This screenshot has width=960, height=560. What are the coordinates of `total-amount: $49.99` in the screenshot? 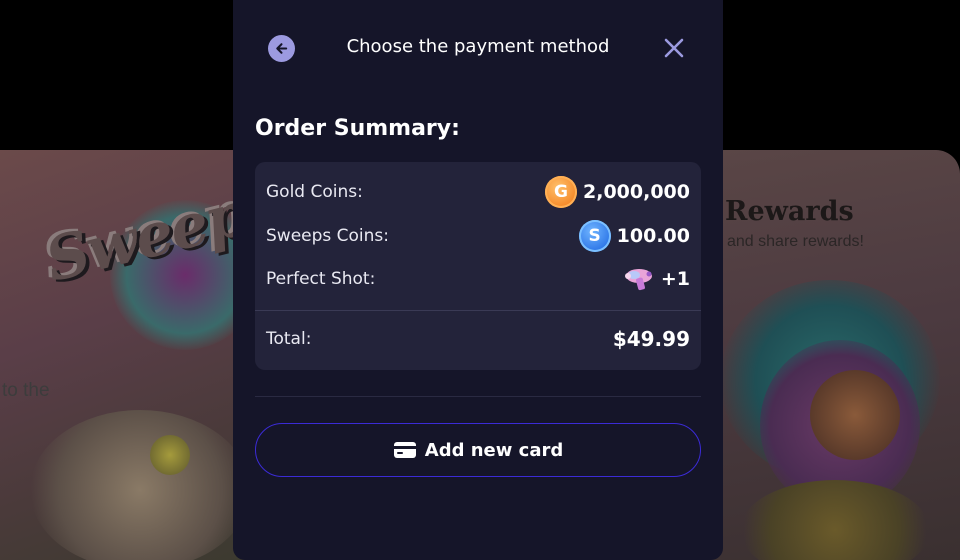 It's located at (651, 339).